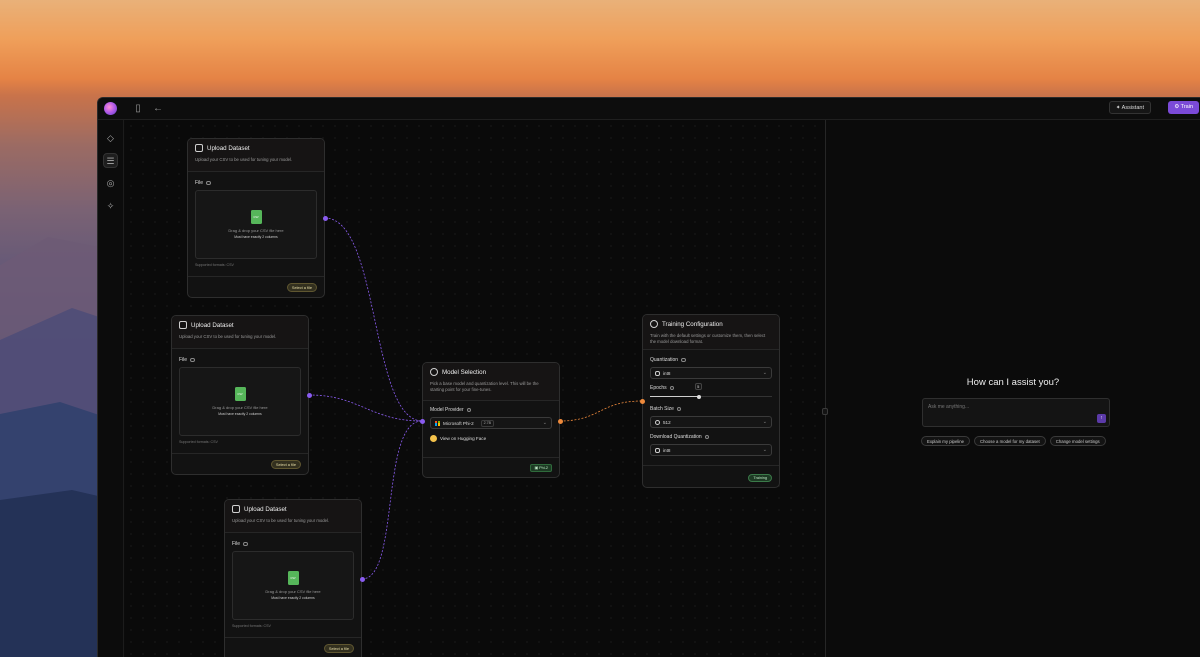  I want to click on quantization-value: int8, so click(667, 373).